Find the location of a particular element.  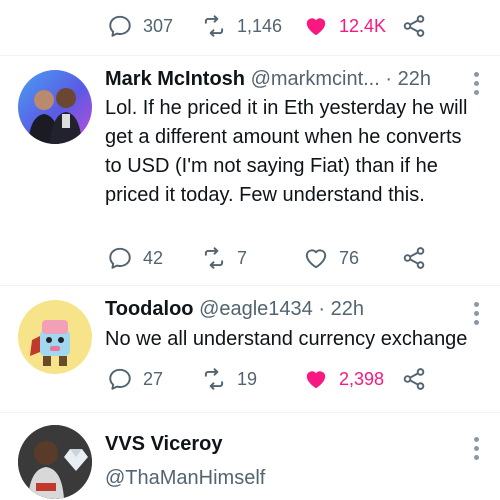

display-name: Mark McIntosh is located at coordinates (175, 79).